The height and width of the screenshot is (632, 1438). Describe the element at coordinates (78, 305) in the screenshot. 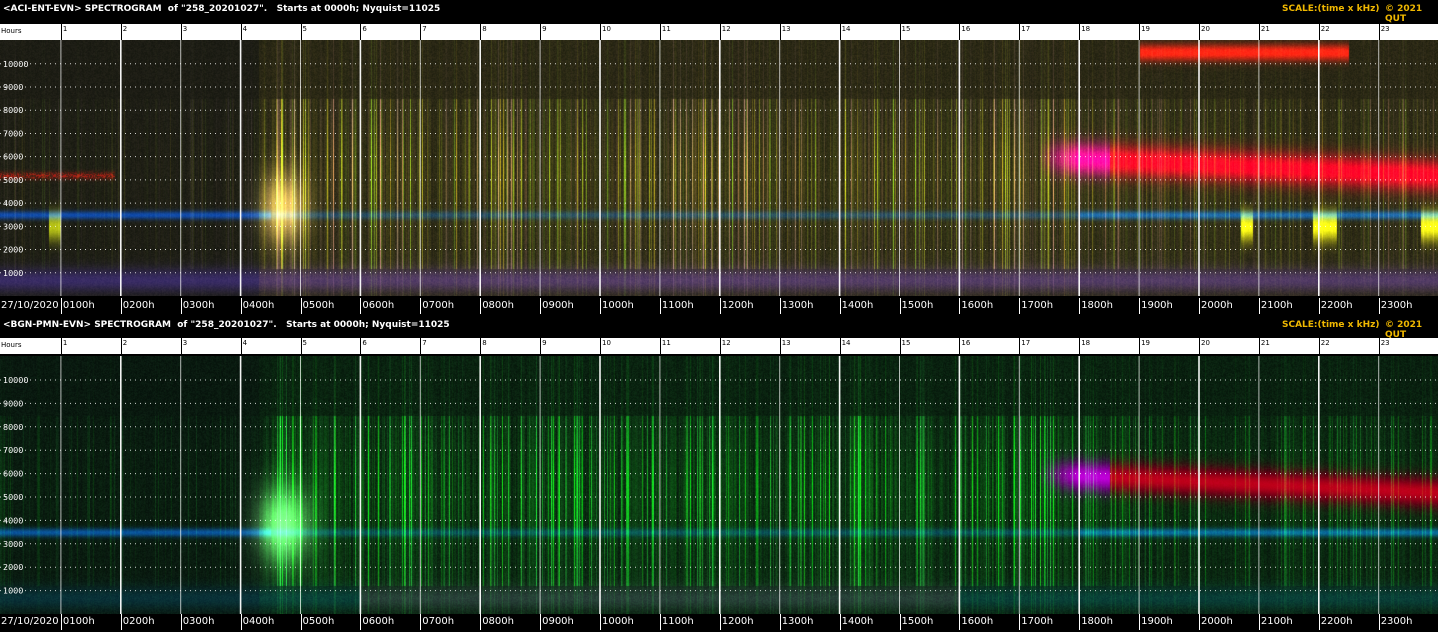

I see `time-tick-label: 0100h` at that location.